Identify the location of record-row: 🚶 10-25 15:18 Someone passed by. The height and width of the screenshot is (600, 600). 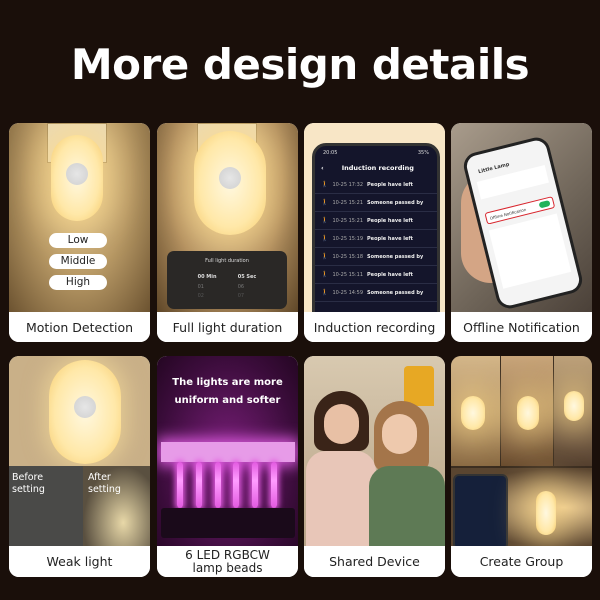
(376, 257).